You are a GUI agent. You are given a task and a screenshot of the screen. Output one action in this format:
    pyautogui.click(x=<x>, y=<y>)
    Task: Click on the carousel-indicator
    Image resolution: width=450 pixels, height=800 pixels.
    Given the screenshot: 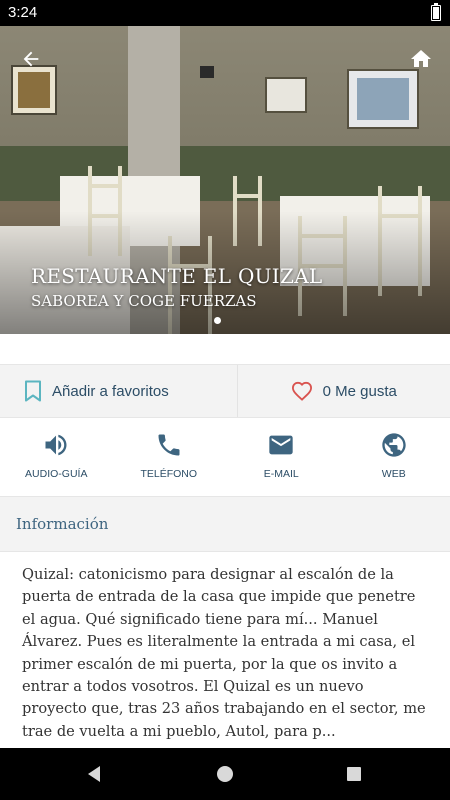 What is the action you would take?
    pyautogui.click(x=217, y=320)
    